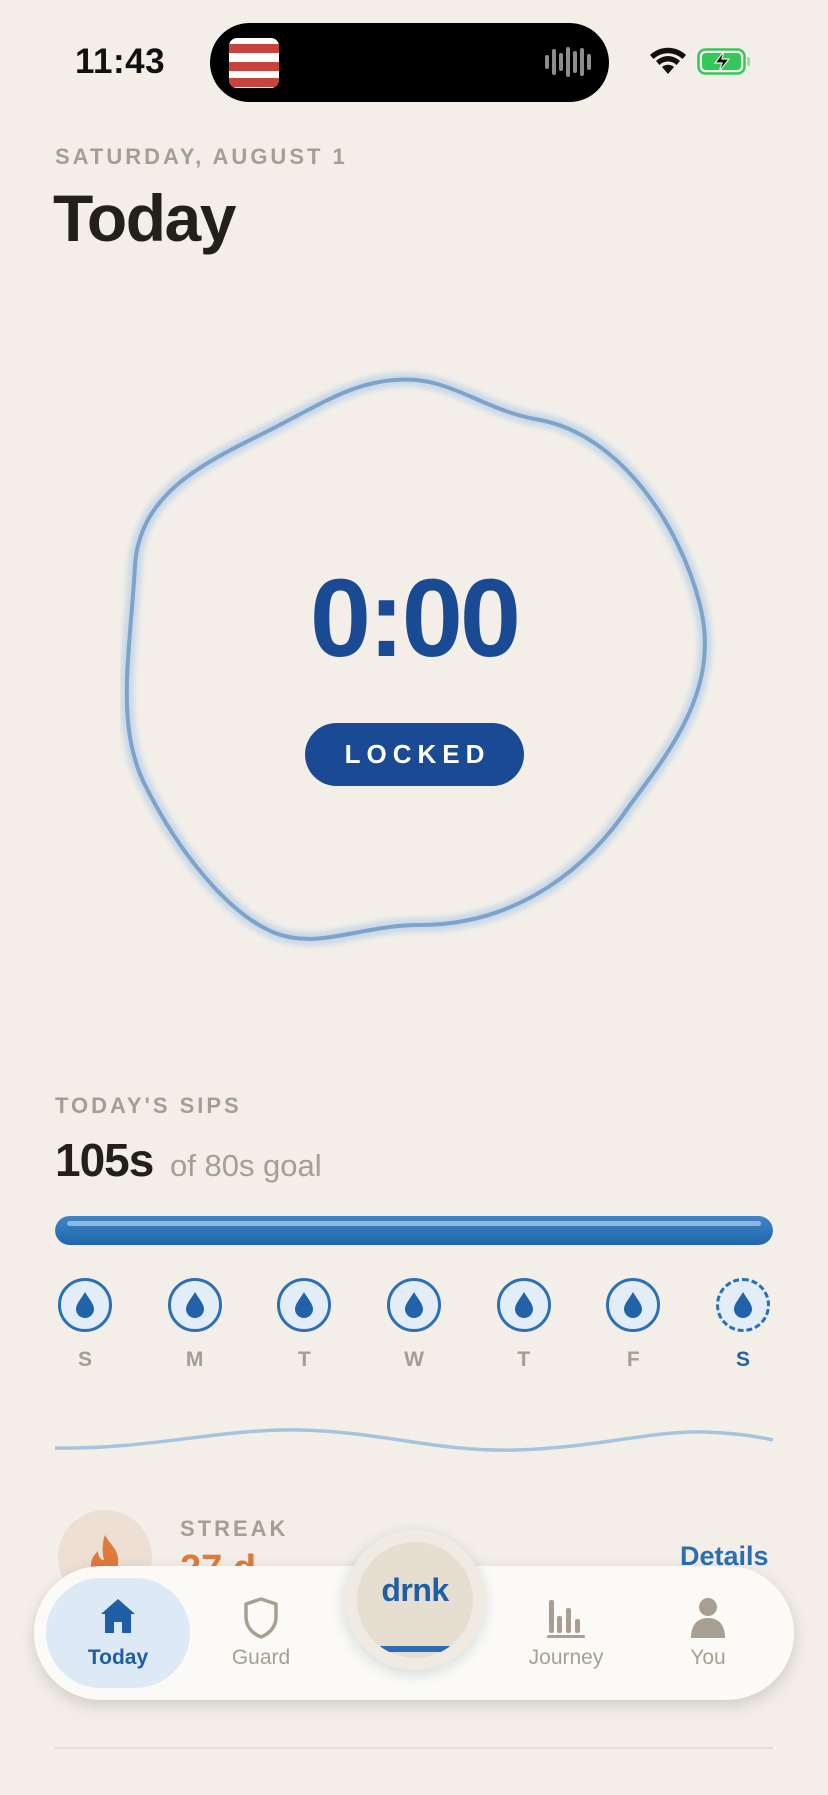  I want to click on weekday-item: M, so click(195, 1325).